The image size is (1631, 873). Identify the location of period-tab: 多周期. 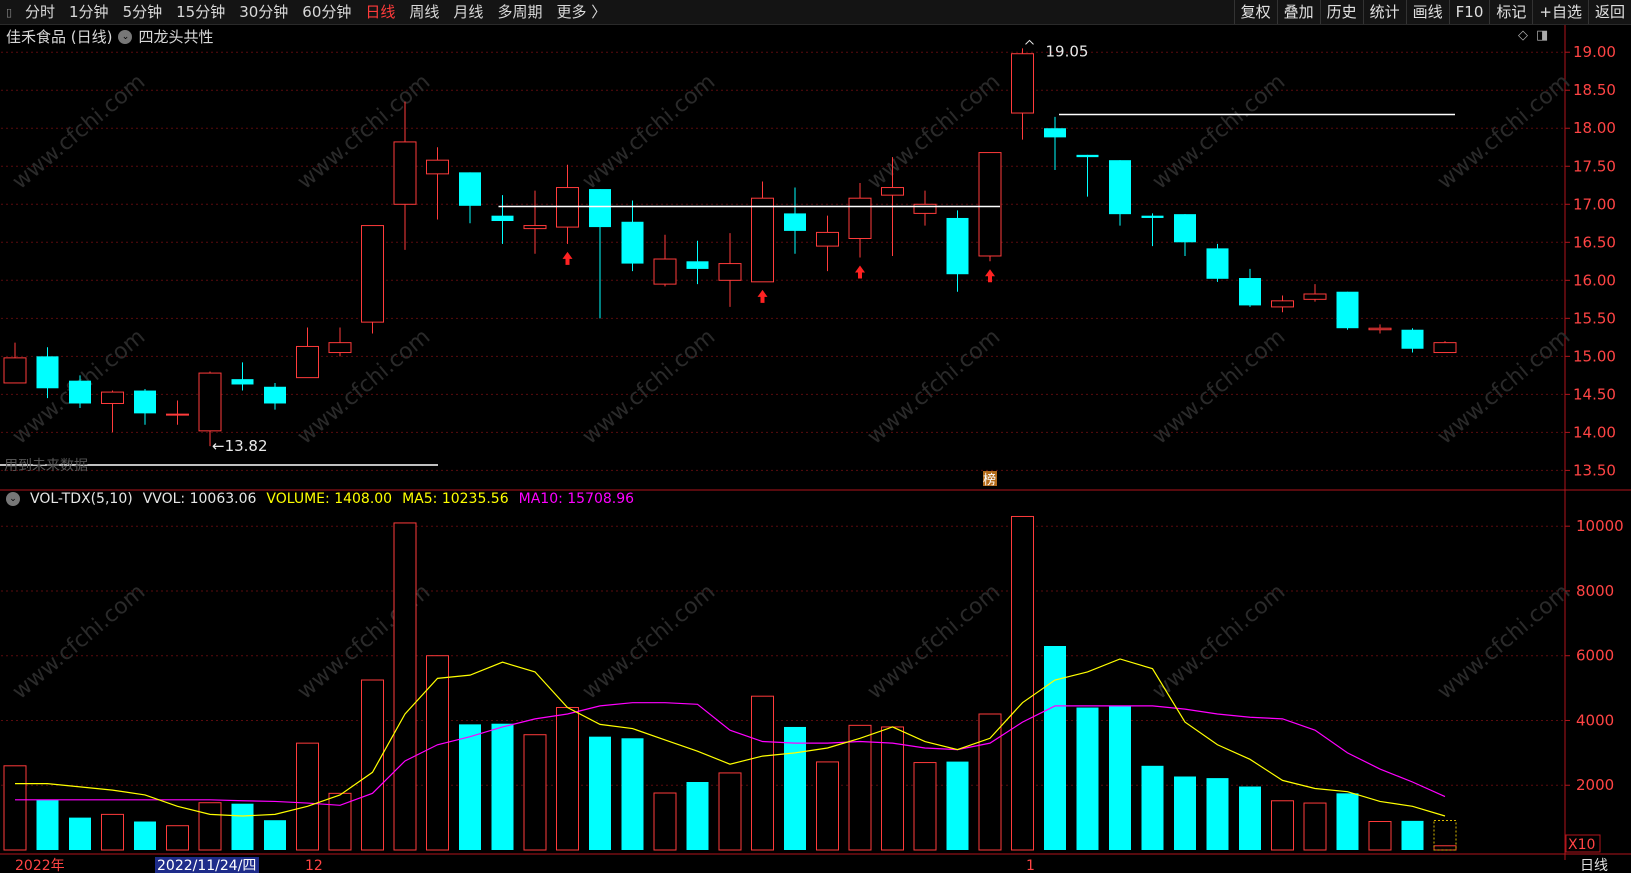
(519, 12).